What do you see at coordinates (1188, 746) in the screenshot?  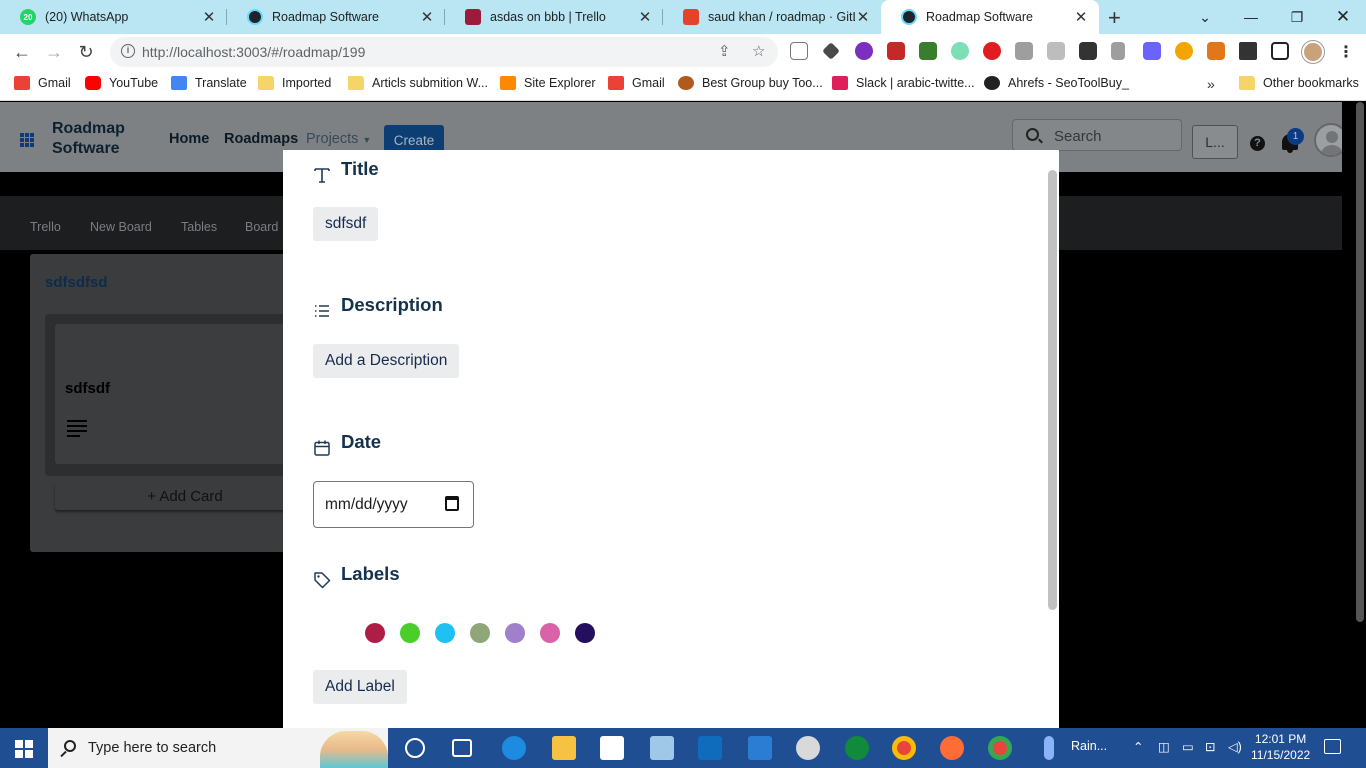 I see `battery-icon: ▭` at bounding box center [1188, 746].